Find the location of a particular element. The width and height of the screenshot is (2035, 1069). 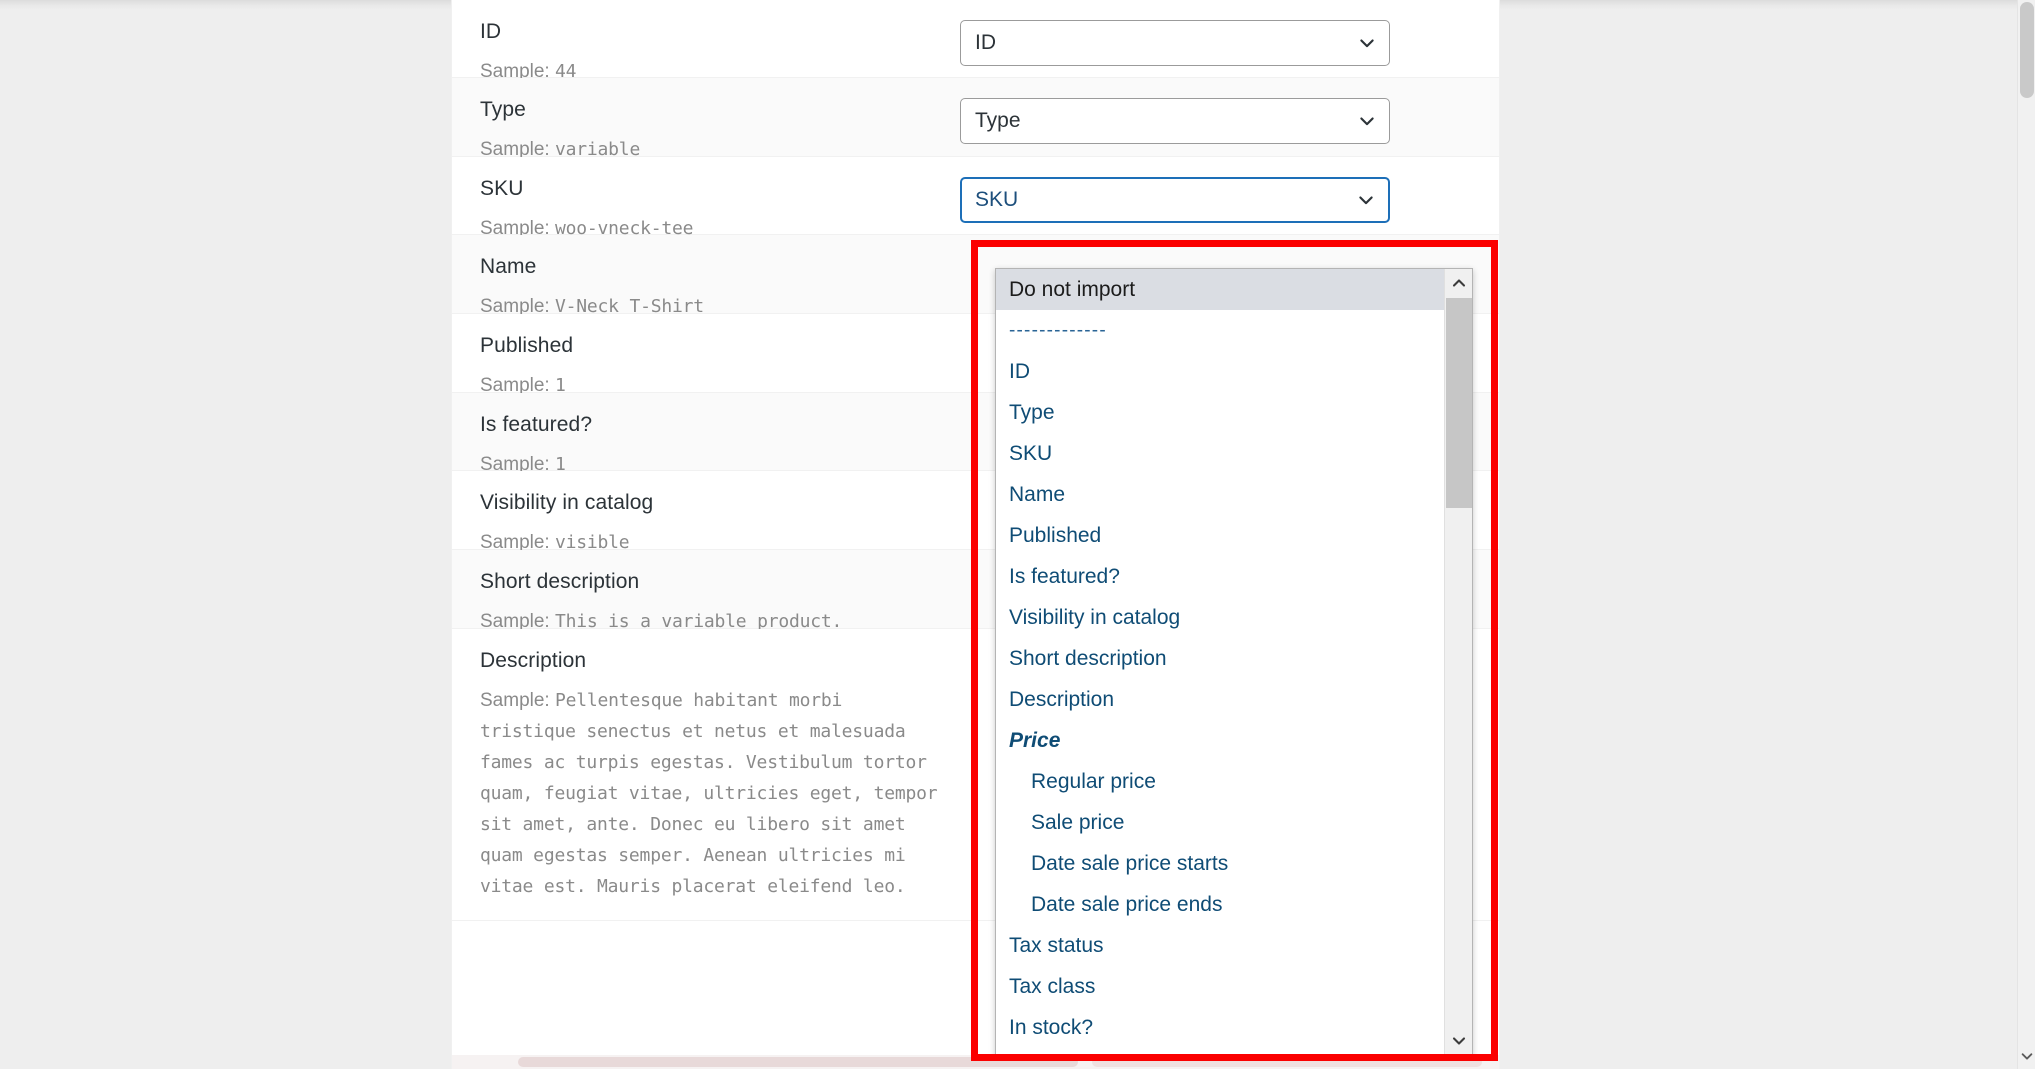

mapping-row-right: ID is located at coordinates (1211, 42).